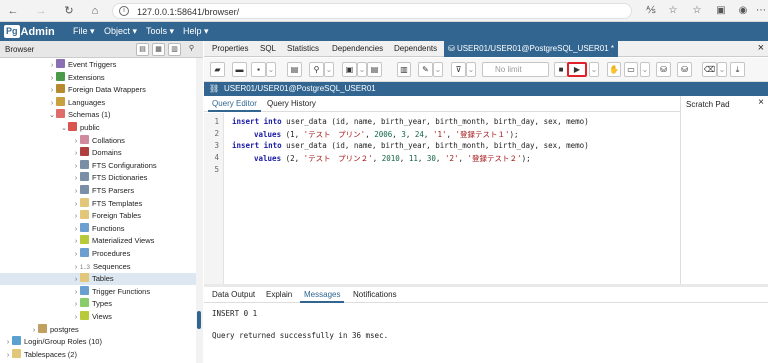 The width and height of the screenshot is (768, 363). I want to click on commit-icon: ⛁, so click(663, 69).